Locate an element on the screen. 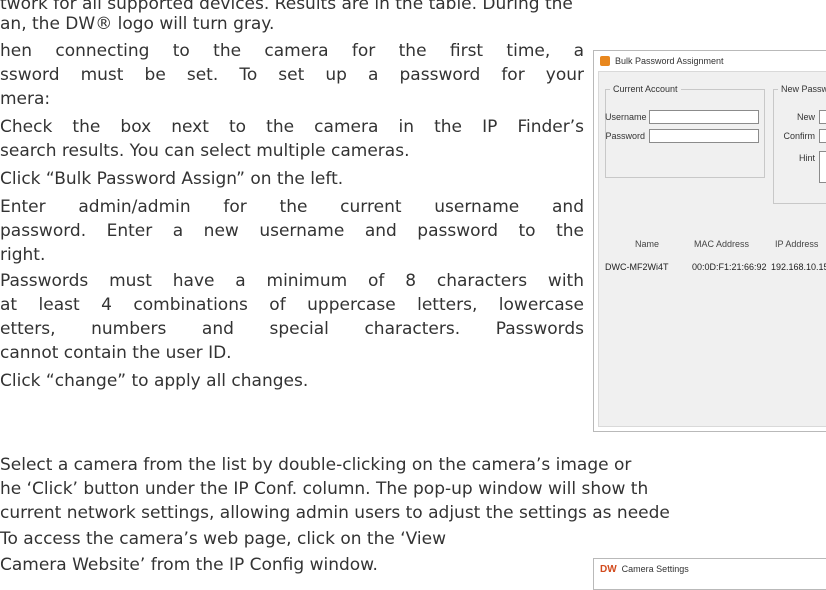  camera-window-titlebar: DW Camera Settings is located at coordinates (710, 569).